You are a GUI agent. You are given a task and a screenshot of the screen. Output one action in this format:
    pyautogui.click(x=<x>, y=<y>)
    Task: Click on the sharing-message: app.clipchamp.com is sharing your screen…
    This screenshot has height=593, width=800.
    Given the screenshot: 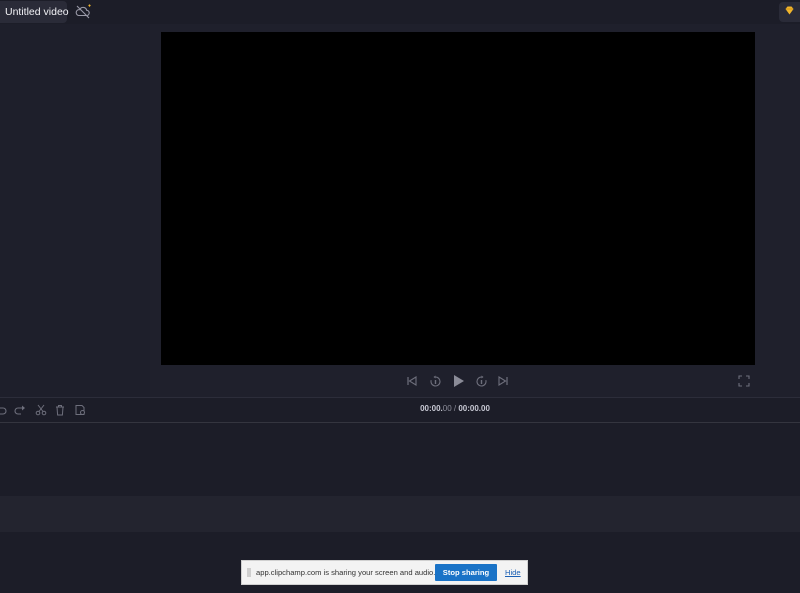 What is the action you would take?
    pyautogui.click(x=346, y=572)
    